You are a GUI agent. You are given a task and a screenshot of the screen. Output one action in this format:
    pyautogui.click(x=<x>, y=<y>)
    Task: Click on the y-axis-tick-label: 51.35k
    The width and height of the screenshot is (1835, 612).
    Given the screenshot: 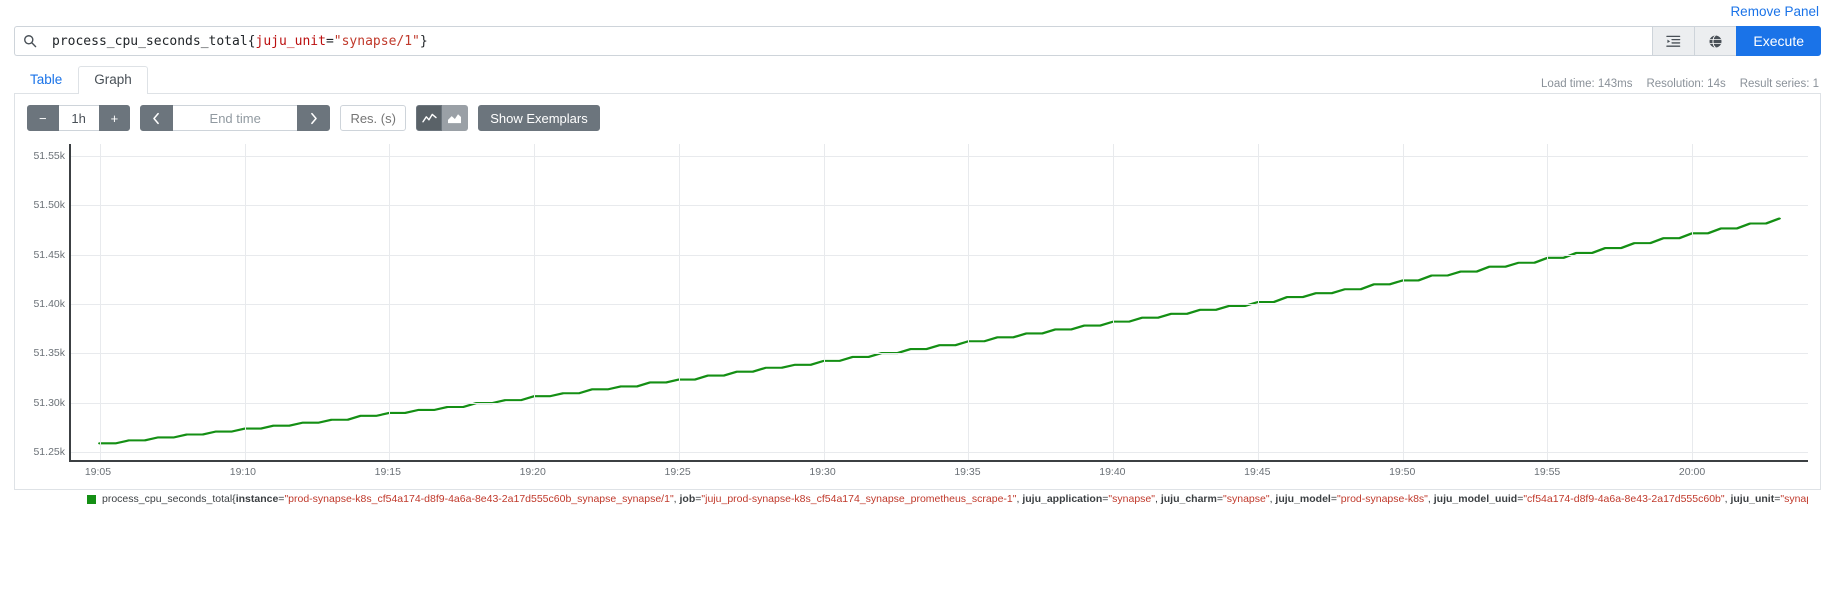 What is the action you would take?
    pyautogui.click(x=49, y=353)
    